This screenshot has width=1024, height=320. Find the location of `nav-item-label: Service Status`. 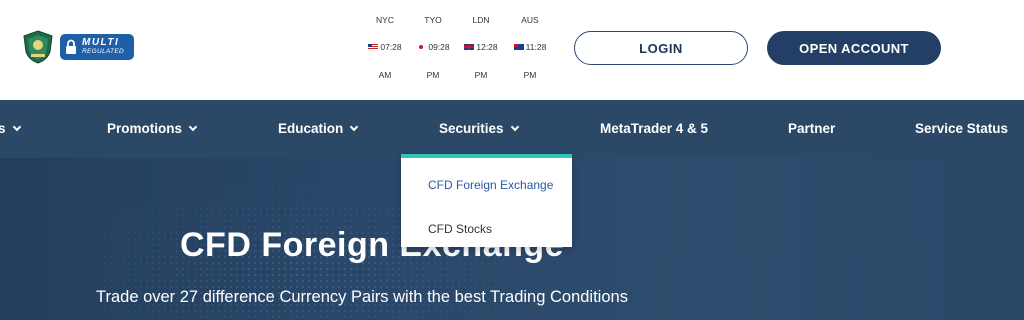

nav-item-label: Service Status is located at coordinates (962, 128).